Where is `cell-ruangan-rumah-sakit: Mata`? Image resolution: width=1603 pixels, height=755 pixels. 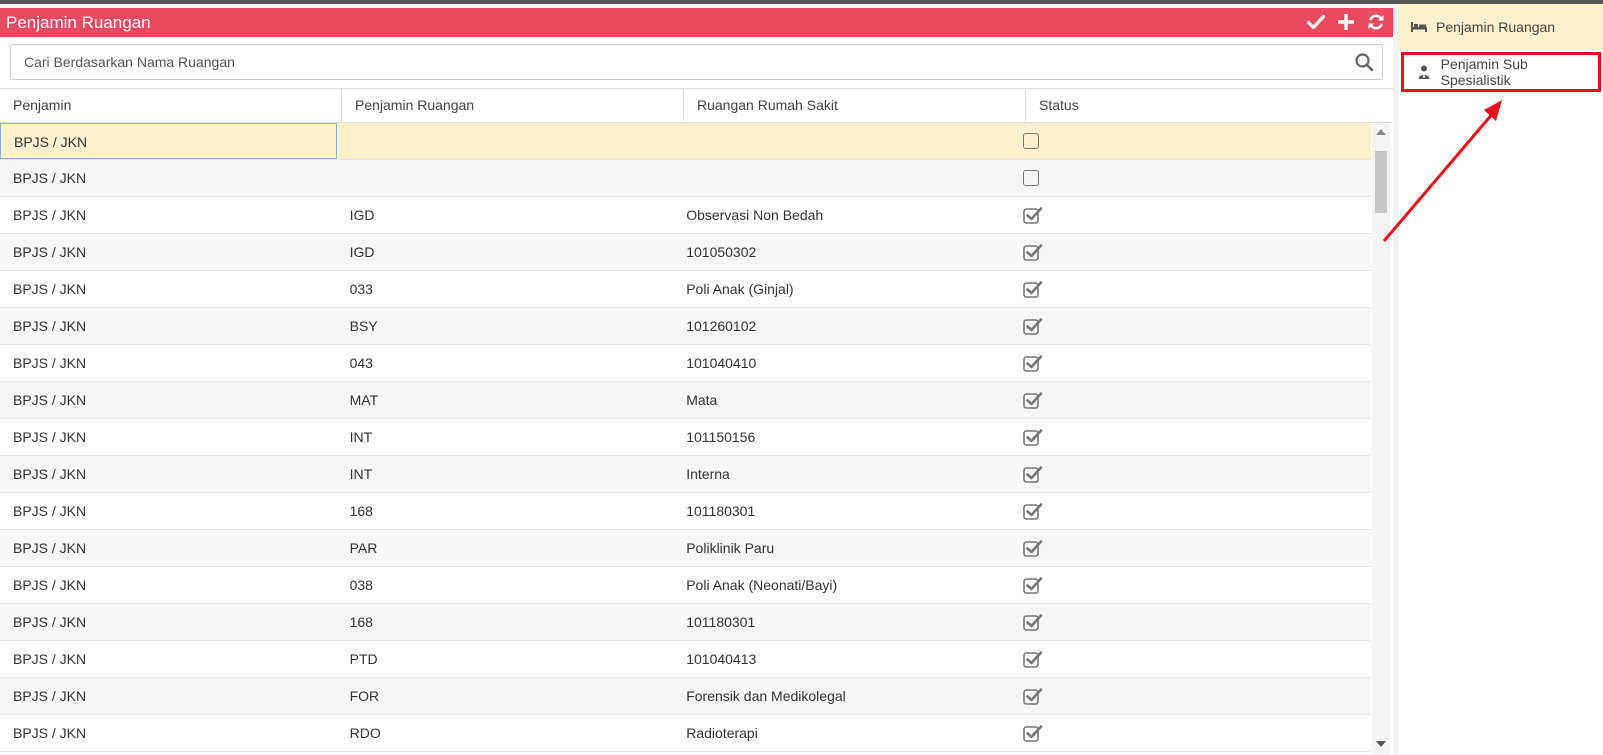 cell-ruangan-rumah-sakit: Mata is located at coordinates (841, 400).